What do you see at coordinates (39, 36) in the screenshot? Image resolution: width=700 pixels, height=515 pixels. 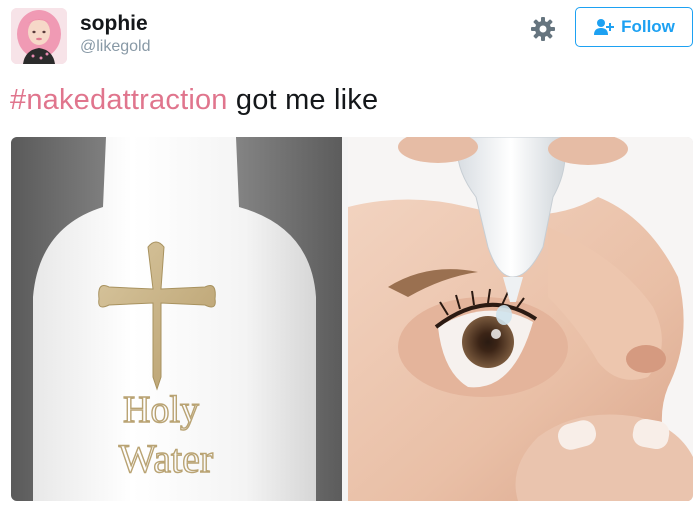 I see `avatar` at bounding box center [39, 36].